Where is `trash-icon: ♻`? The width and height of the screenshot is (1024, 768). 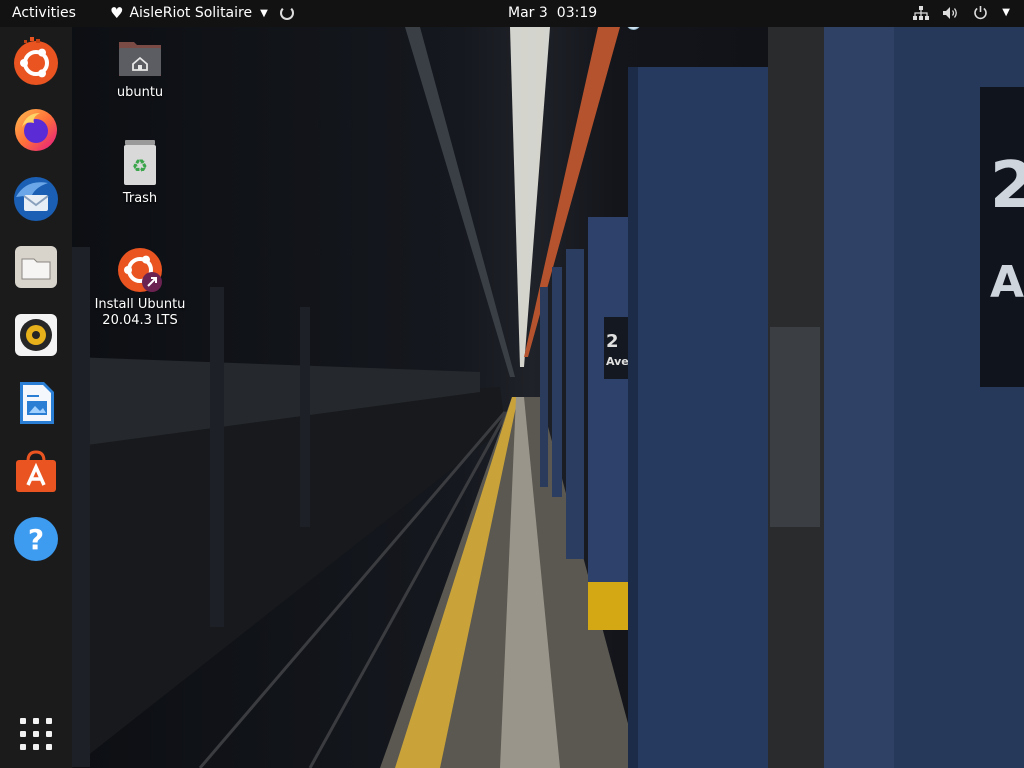 trash-icon: ♻ is located at coordinates (140, 164).